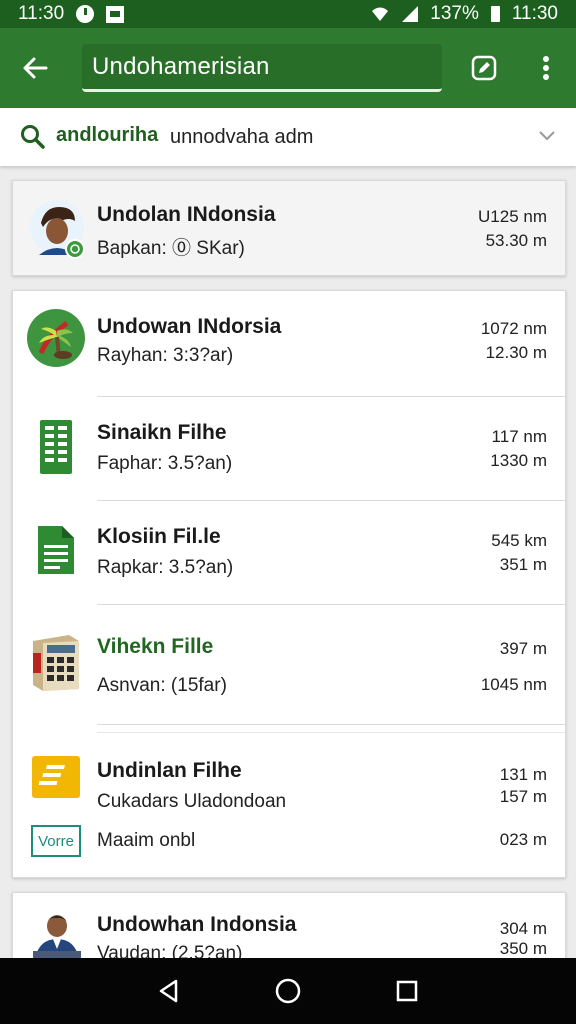 The width and height of the screenshot is (576, 1024). What do you see at coordinates (495, 14) in the screenshot?
I see `battery-icon` at bounding box center [495, 14].